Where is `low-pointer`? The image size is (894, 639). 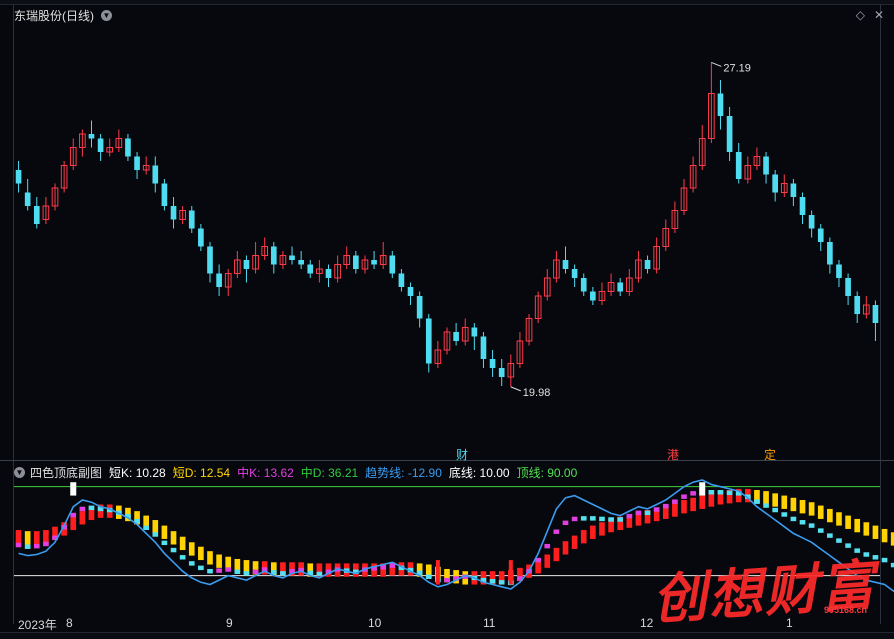 low-pointer is located at coordinates (515, 389).